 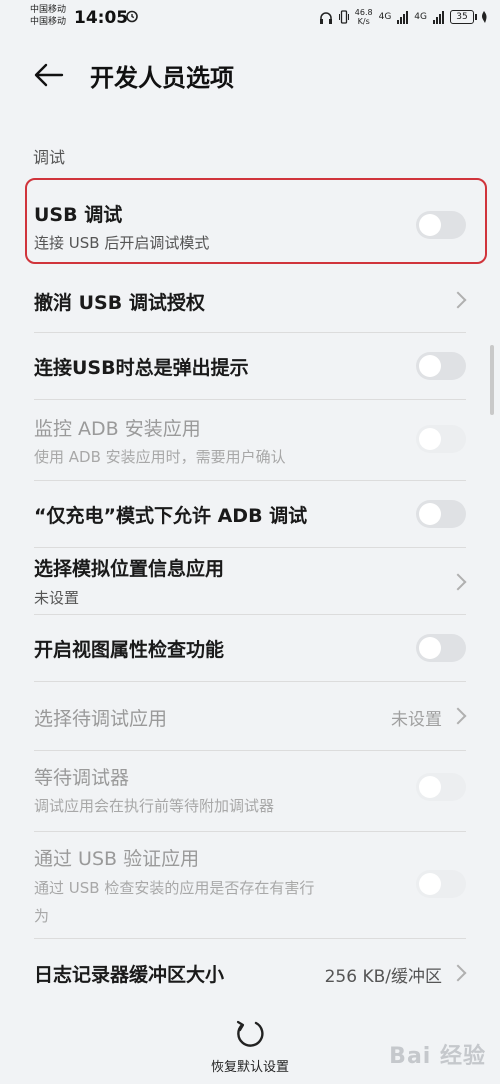 What do you see at coordinates (171, 516) in the screenshot?
I see `row-title: “仅充电”模式下允许 ADB 调试` at bounding box center [171, 516].